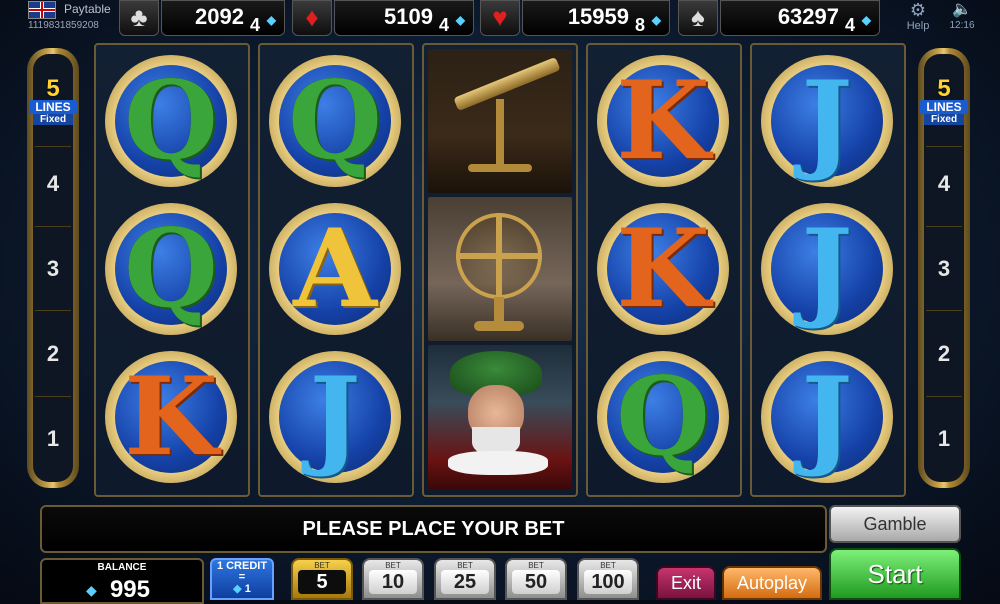 The height and width of the screenshot is (604, 1000). What do you see at coordinates (408, 16) in the screenshot?
I see `jackpot-amount: 5109` at bounding box center [408, 16].